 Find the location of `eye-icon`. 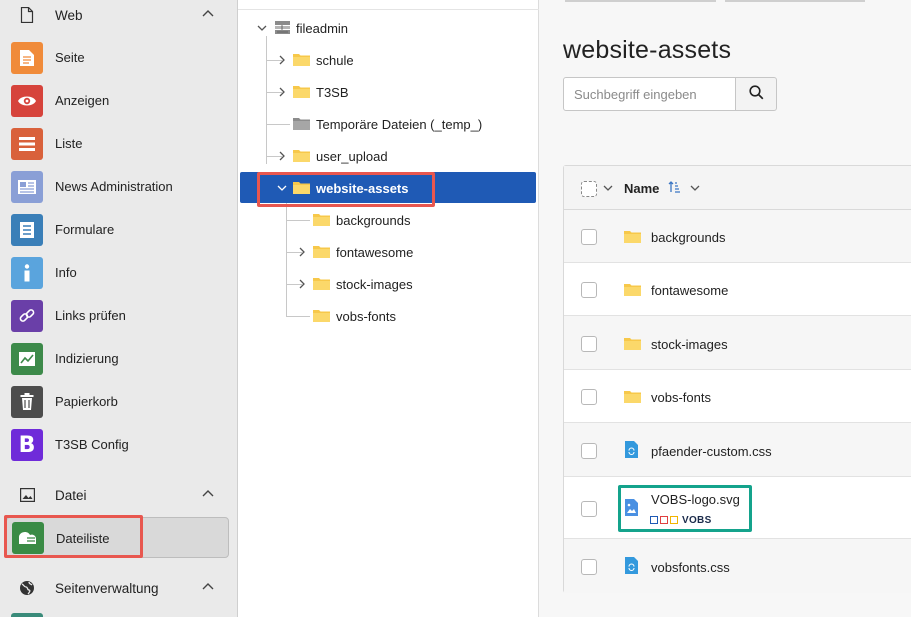

eye-icon is located at coordinates (27, 101).